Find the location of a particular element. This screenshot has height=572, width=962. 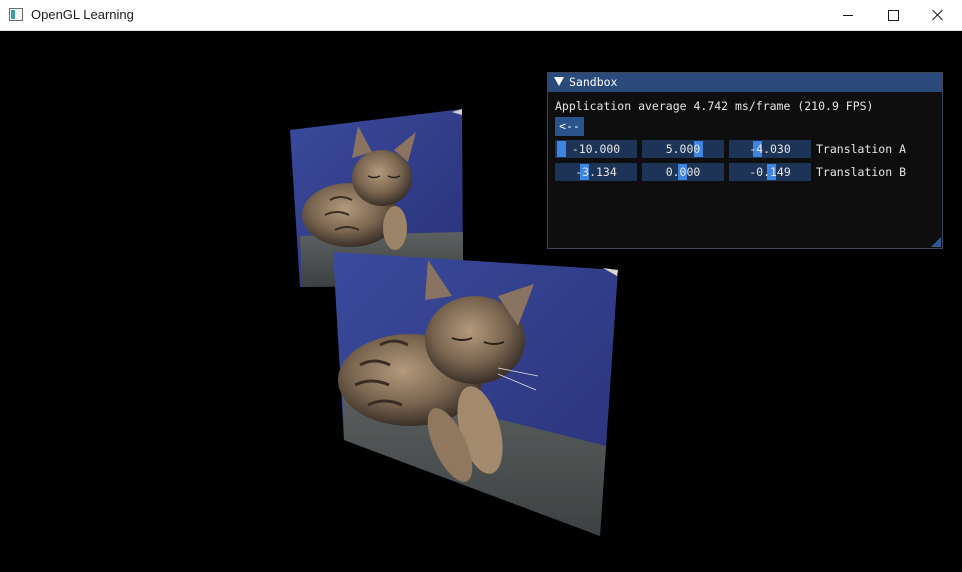

translation-a-x-drag: -10.000 is located at coordinates (596, 149).